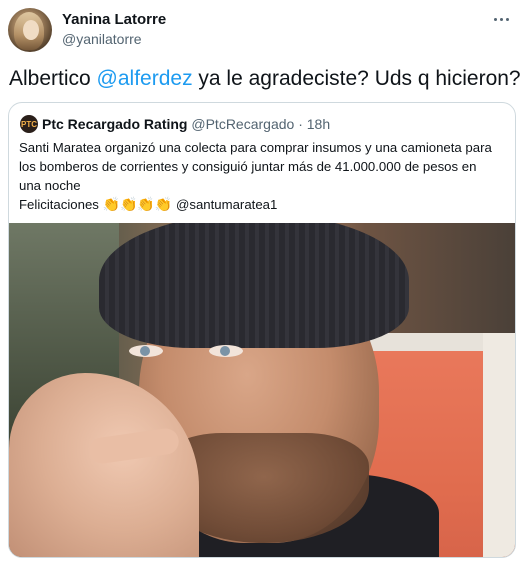  What do you see at coordinates (145, 78) in the screenshot?
I see `tweet-mention-link: @alferdez` at bounding box center [145, 78].